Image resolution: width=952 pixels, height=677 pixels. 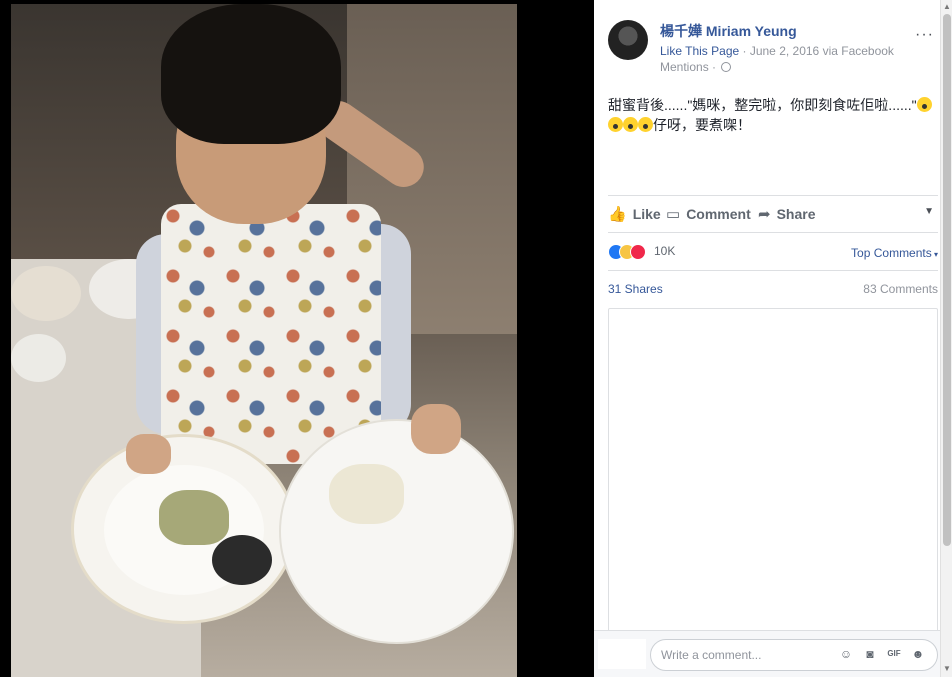 I want to click on scrollbar: ▲ ▼, so click(x=946, y=338).